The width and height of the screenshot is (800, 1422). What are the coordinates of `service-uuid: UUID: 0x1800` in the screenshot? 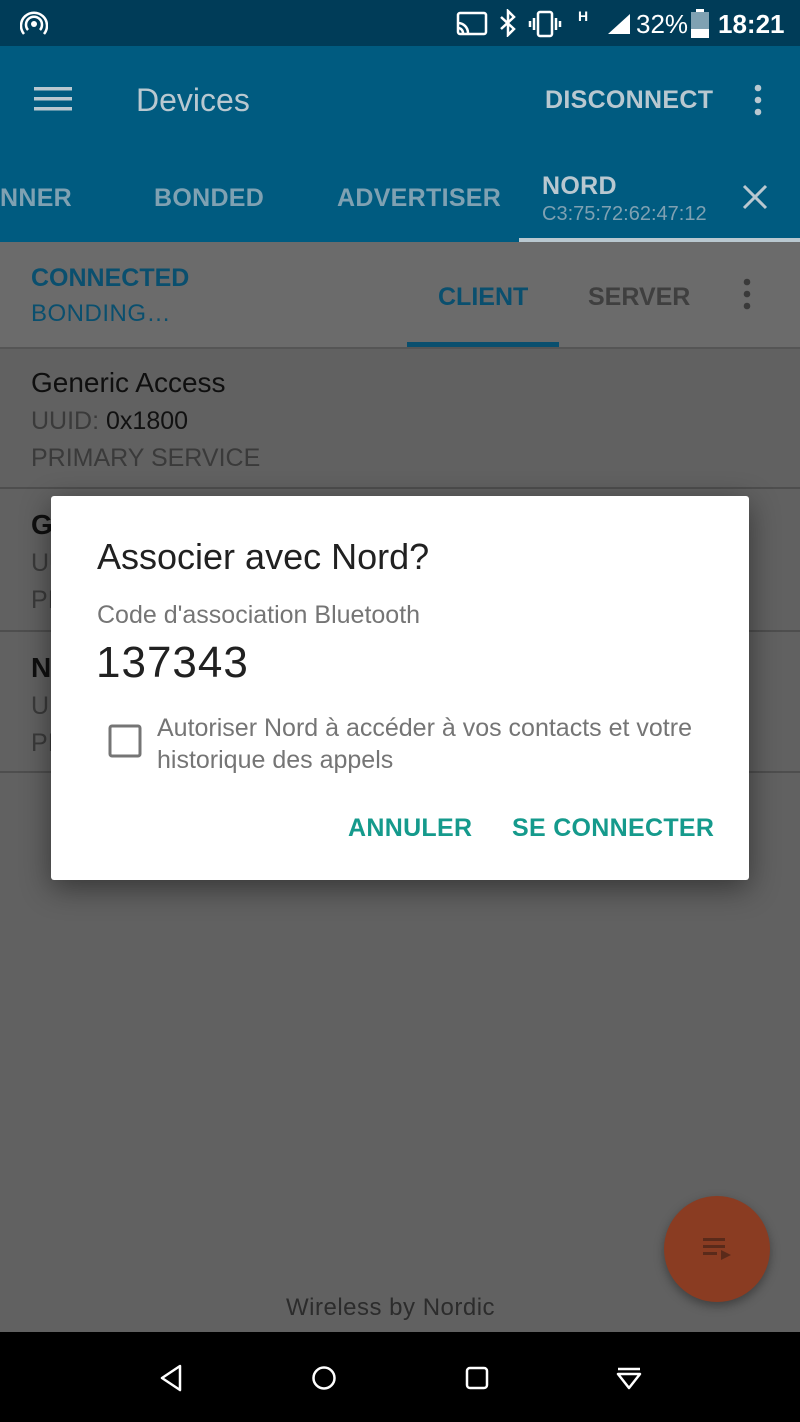 It's located at (110, 421).